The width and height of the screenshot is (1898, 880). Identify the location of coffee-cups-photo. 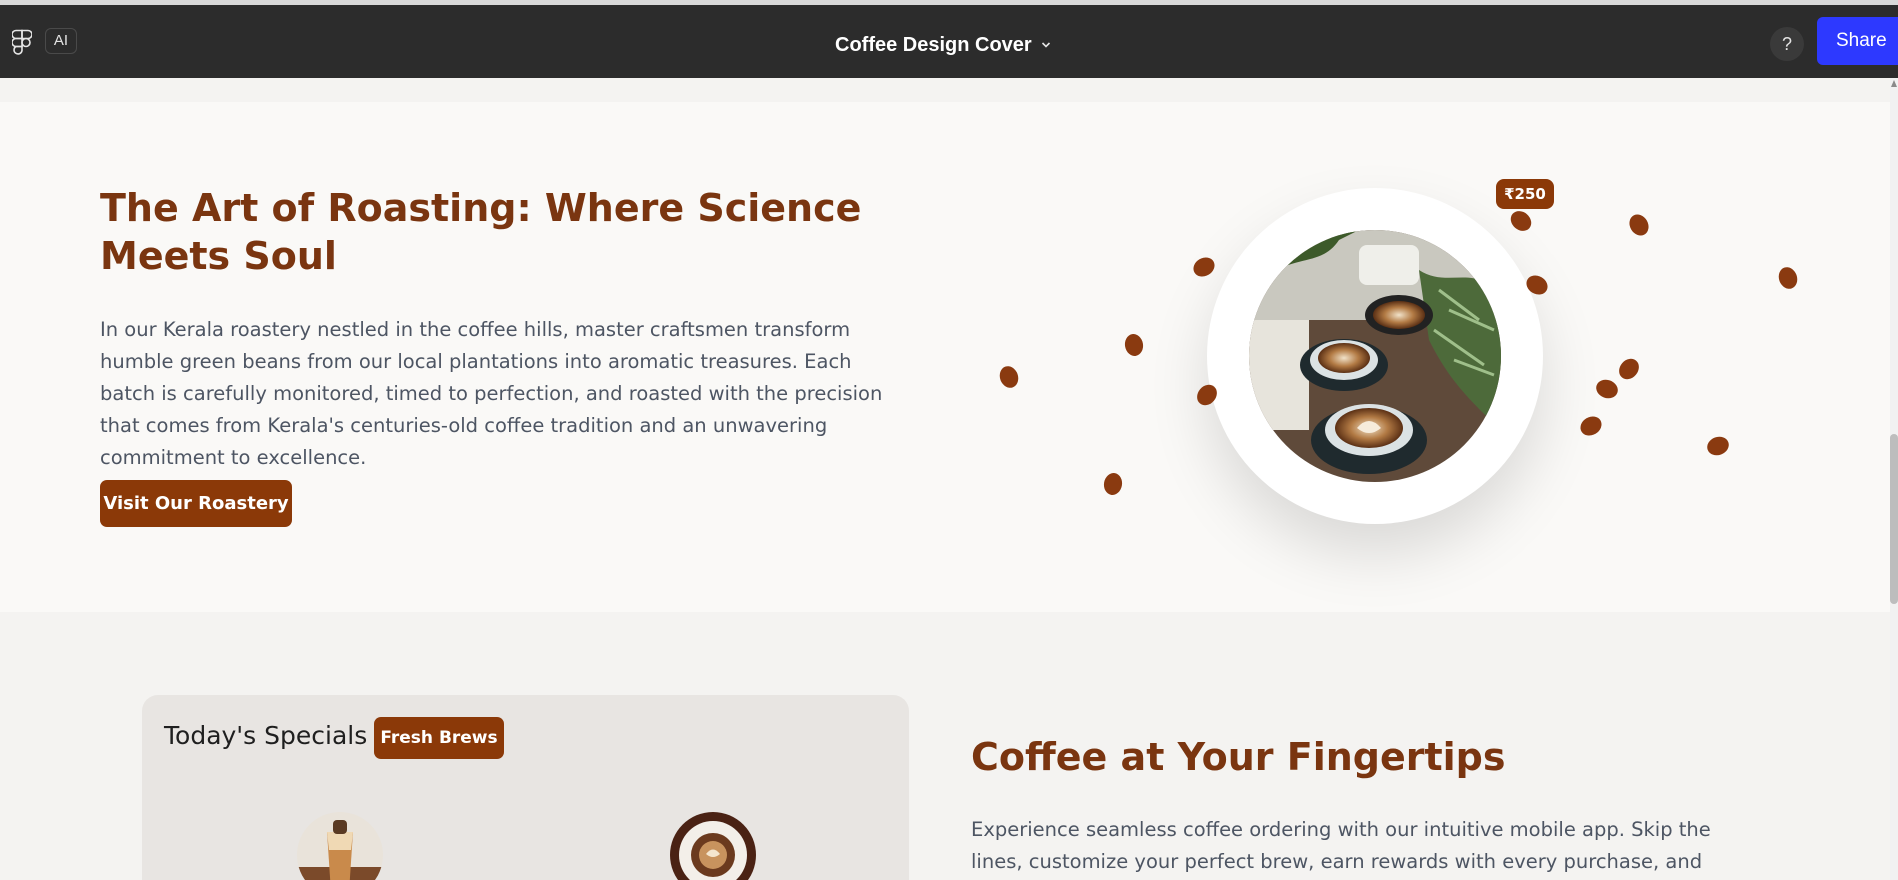
(1375, 356).